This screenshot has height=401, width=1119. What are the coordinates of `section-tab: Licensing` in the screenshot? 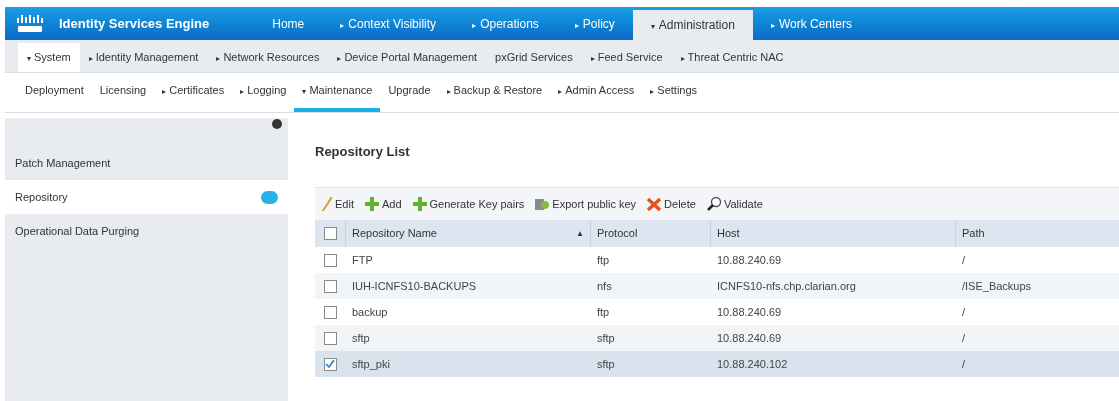 It's located at (123, 92).